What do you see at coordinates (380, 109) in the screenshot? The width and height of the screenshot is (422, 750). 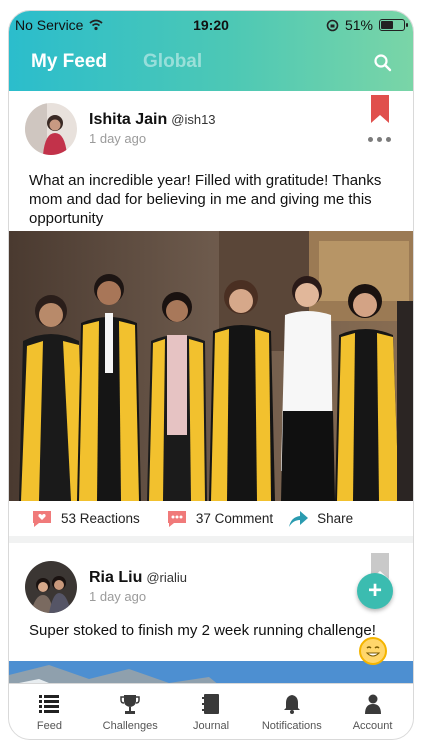 I see `bookmark-icon` at bounding box center [380, 109].